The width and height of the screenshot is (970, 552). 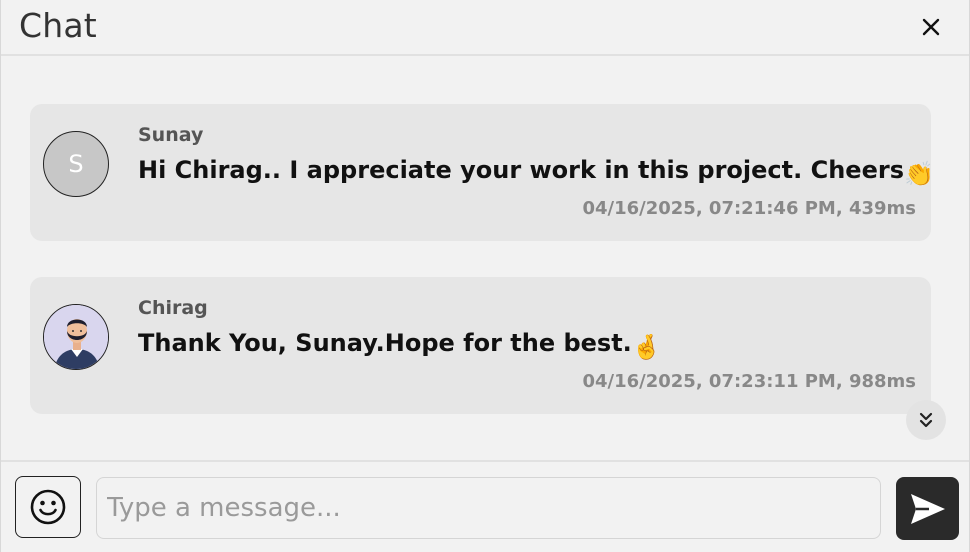 I want to click on close-button, so click(x=931, y=27).